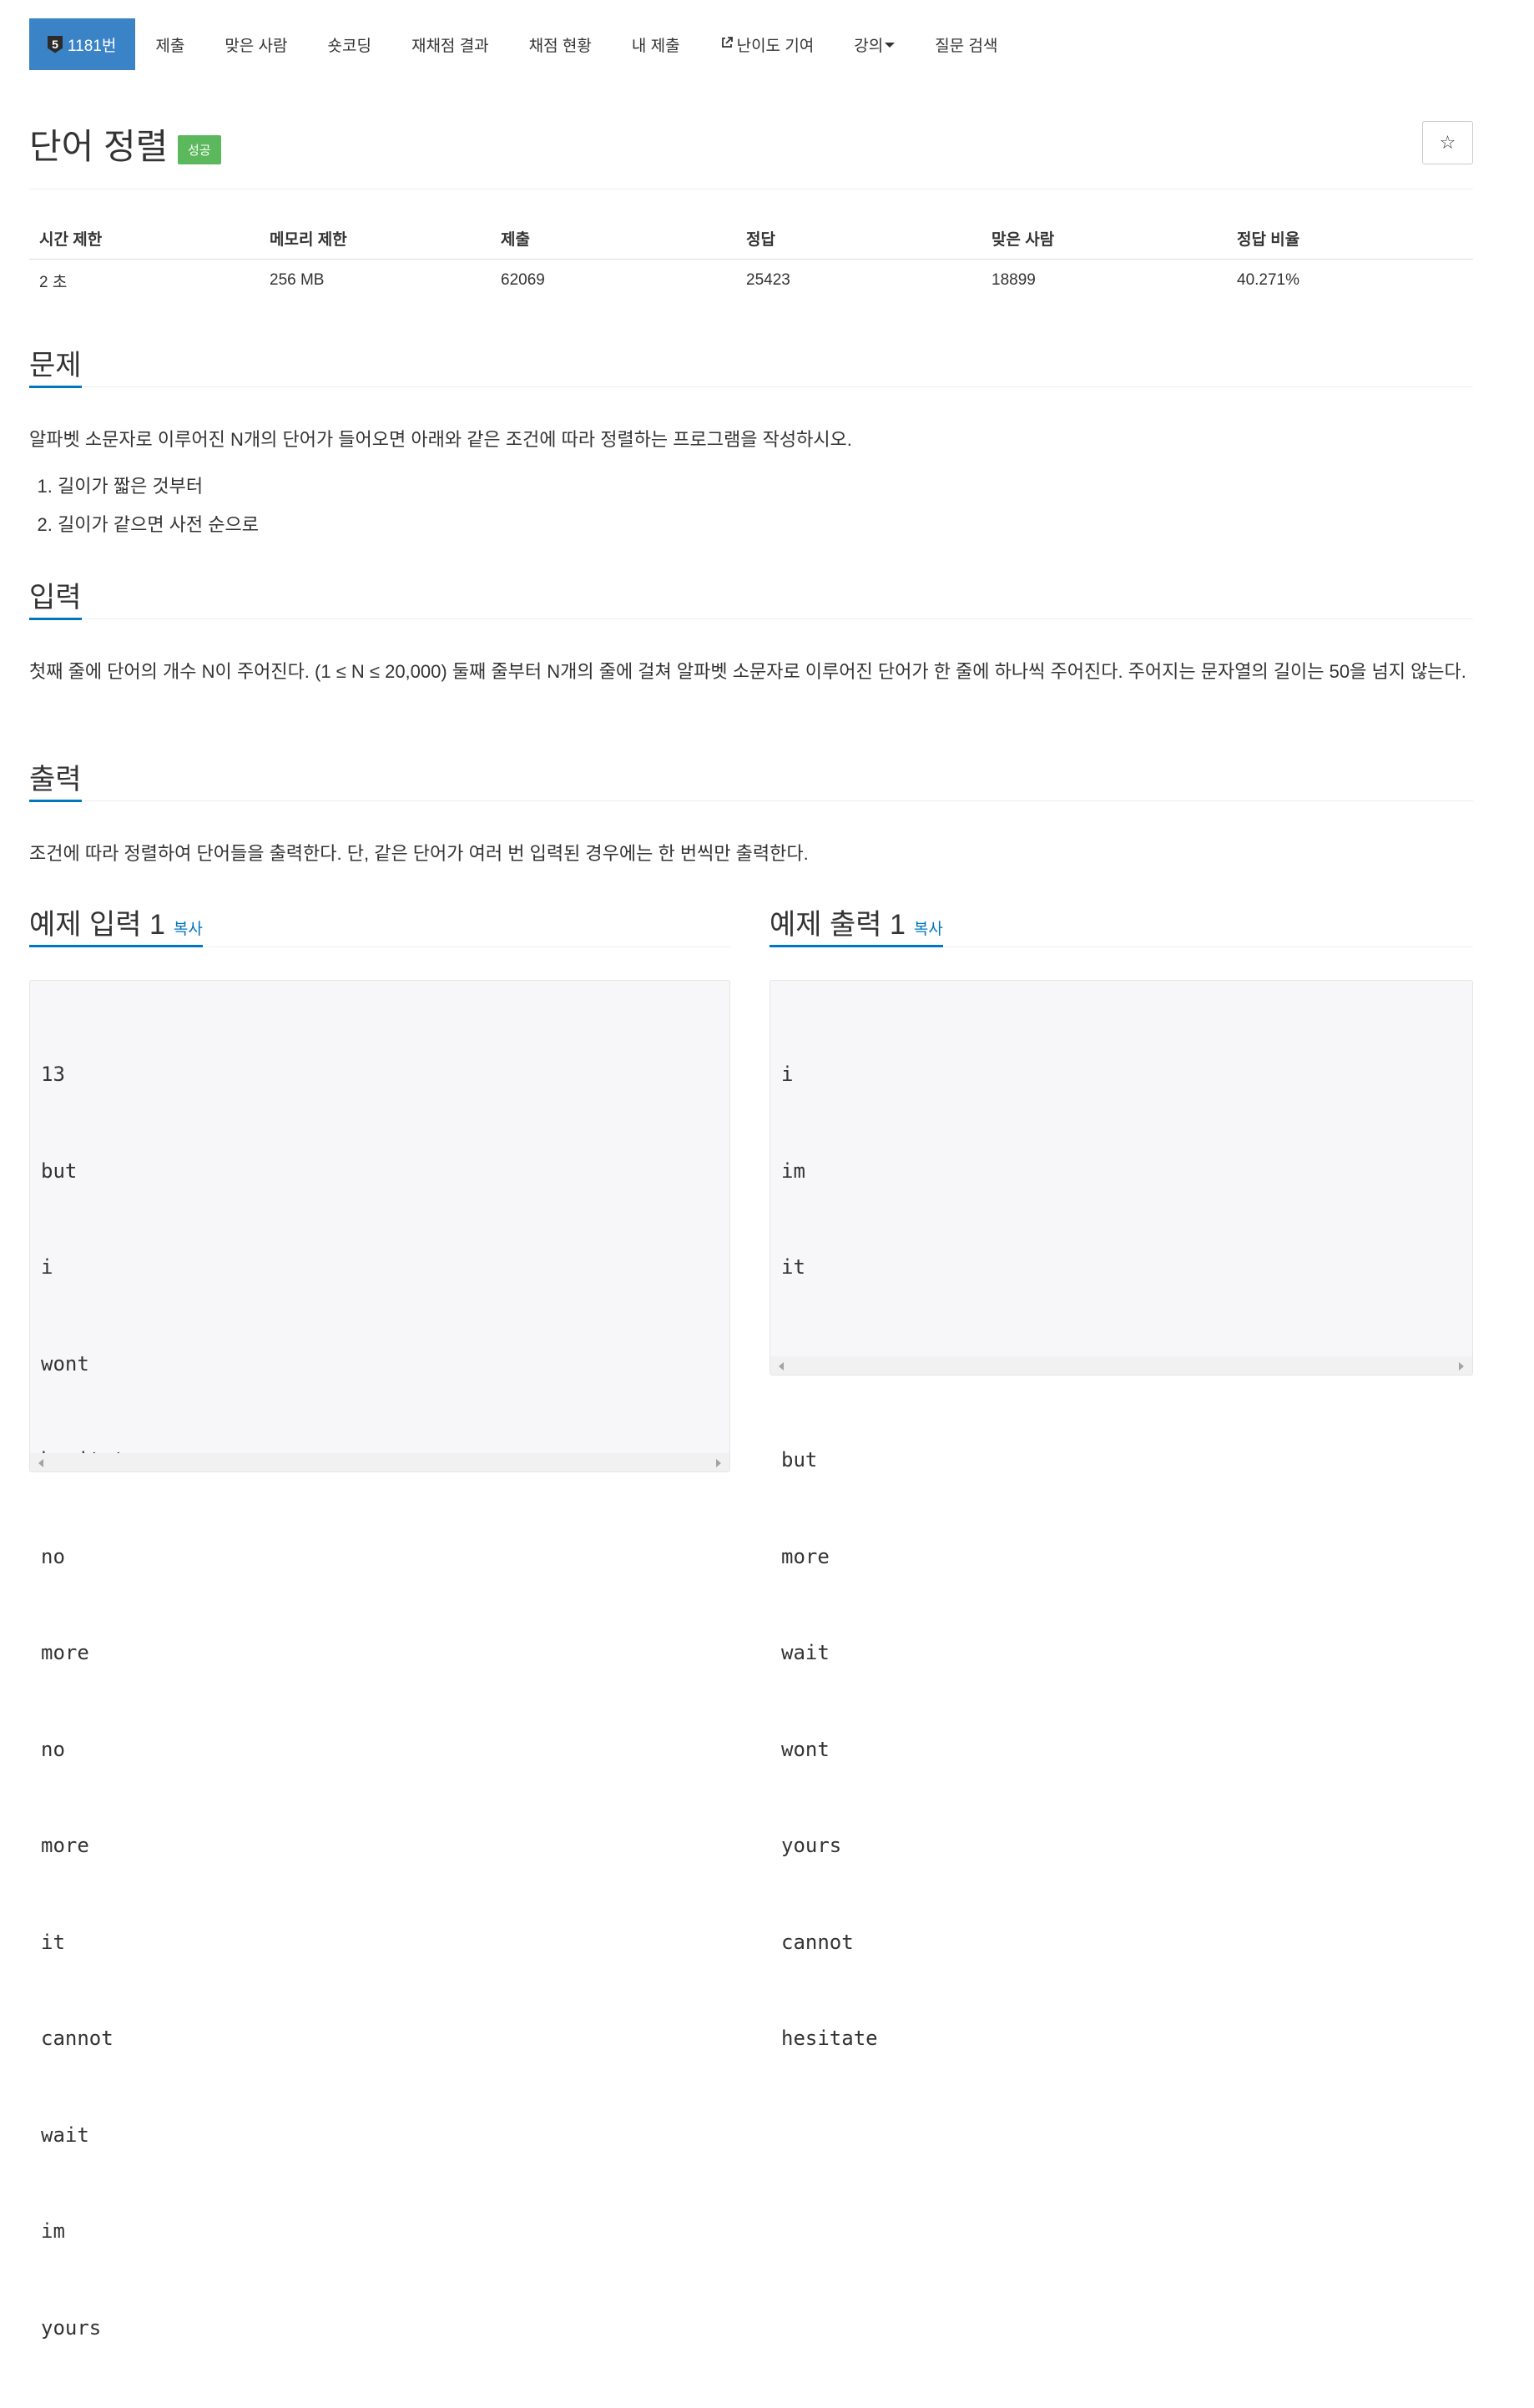  I want to click on nav-problem-number: 1181번, so click(93, 46).